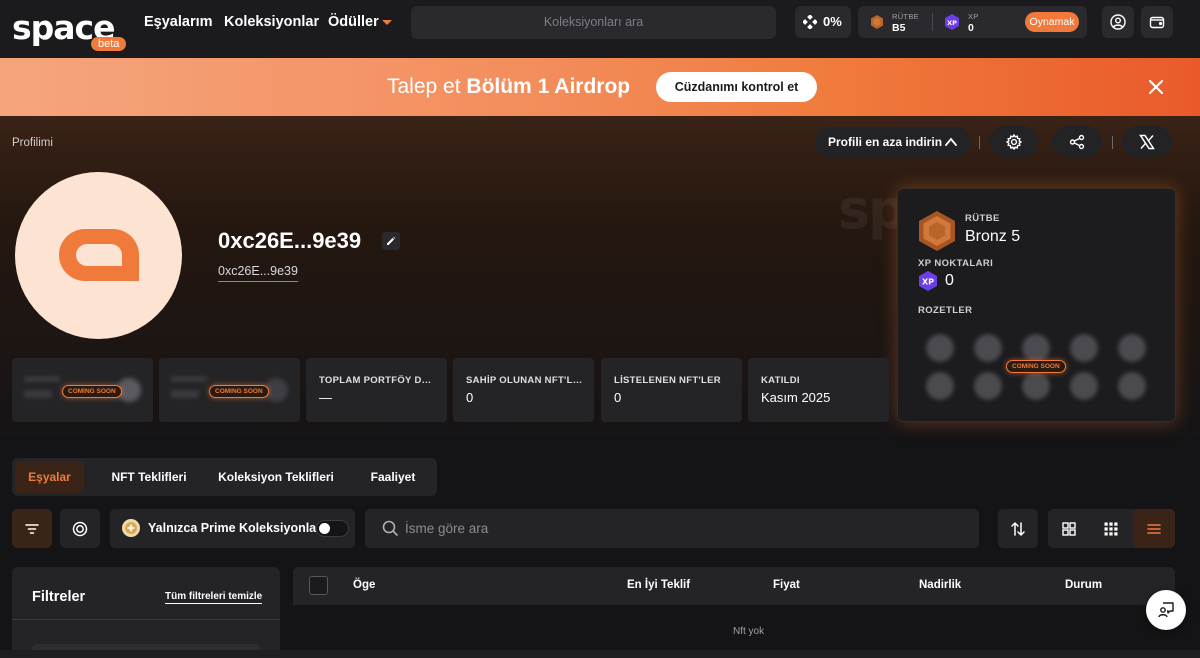 Image resolution: width=1200 pixels, height=658 pixels. What do you see at coordinates (131, 528) in the screenshot?
I see `prime-coin-icon` at bounding box center [131, 528].